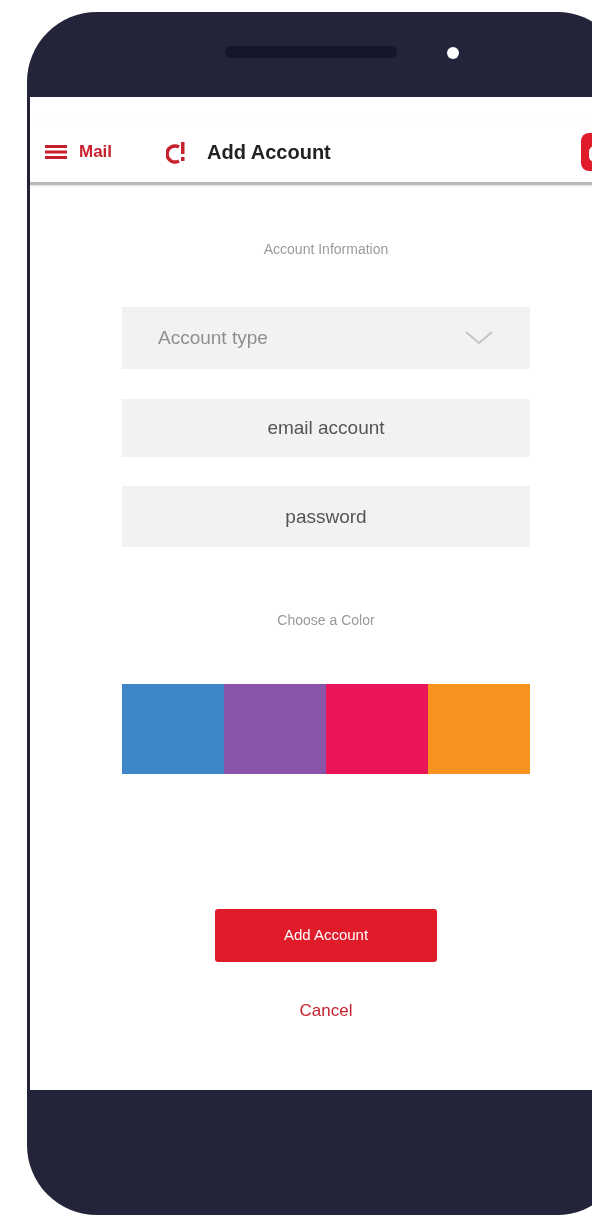 This screenshot has width=592, height=1215. Describe the element at coordinates (326, 516) in the screenshot. I see `password-field: password` at that location.